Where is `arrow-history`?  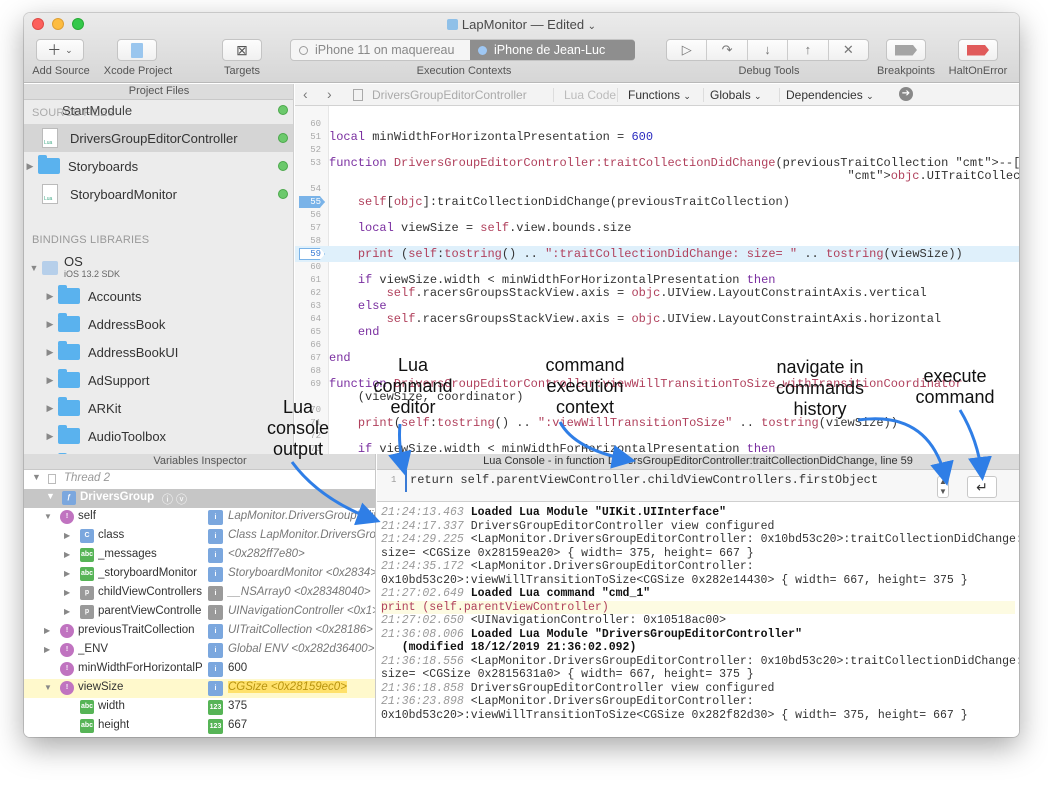 arrow-history is located at coordinates (905, 451).